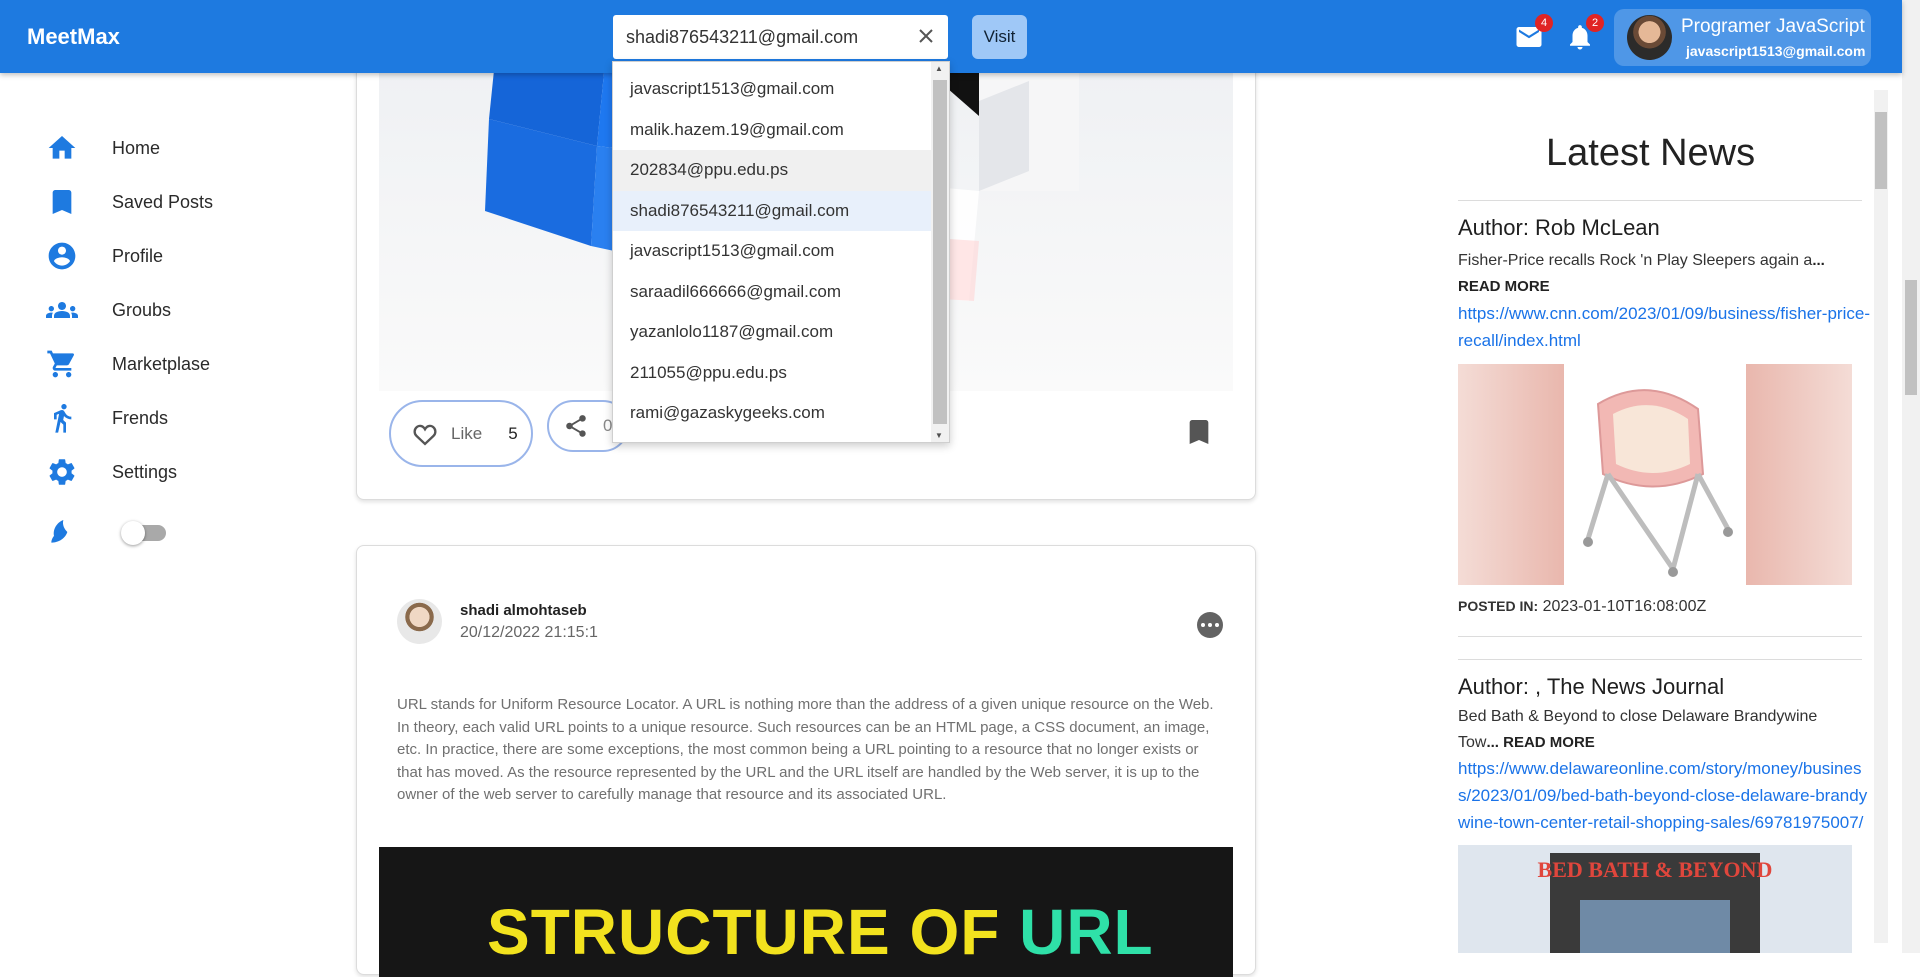 This screenshot has width=1920, height=977. Describe the element at coordinates (163, 201) in the screenshot. I see `sidebar-item-label: Saved Posts` at that location.